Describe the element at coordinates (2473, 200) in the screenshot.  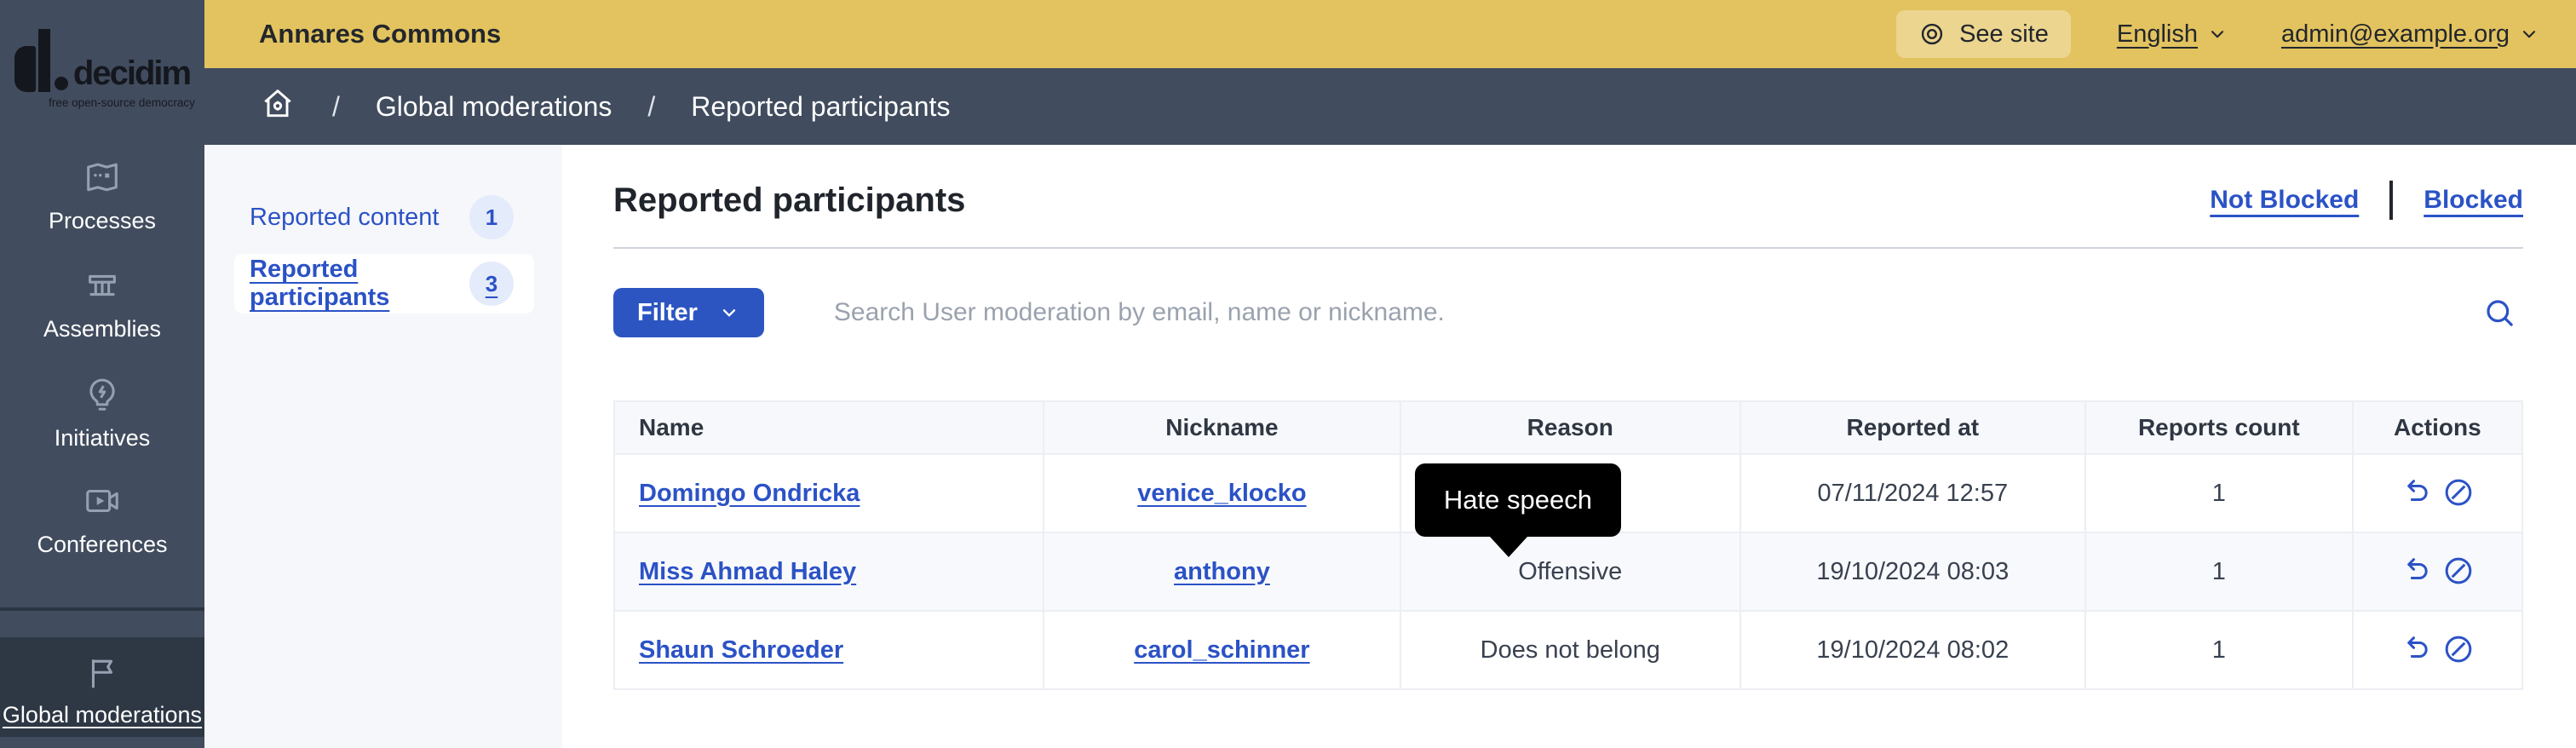
I see `filter-blocked-link: Blocked` at that location.